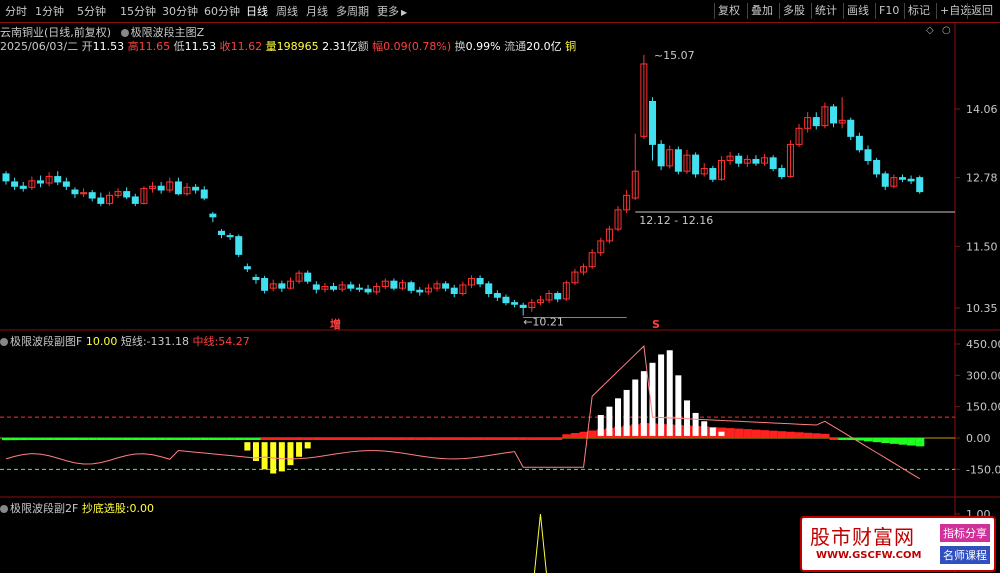 This screenshot has height=573, width=1000. I want to click on s-marker: S, so click(656, 324).